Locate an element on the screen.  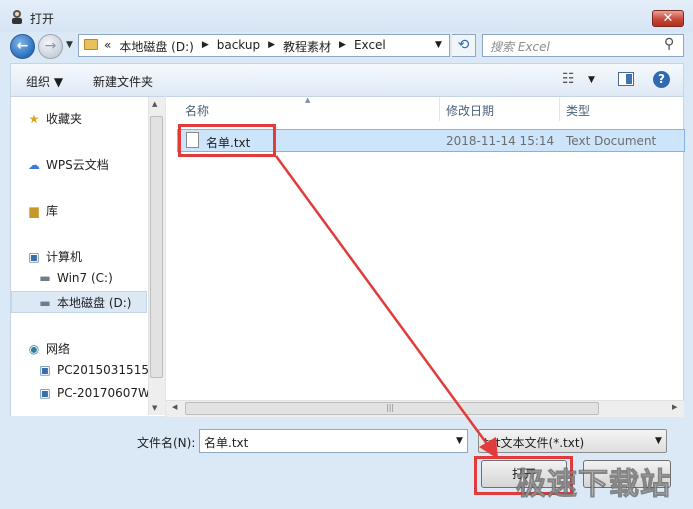
watermark: 极速下载站 is located at coordinates (593, 485).